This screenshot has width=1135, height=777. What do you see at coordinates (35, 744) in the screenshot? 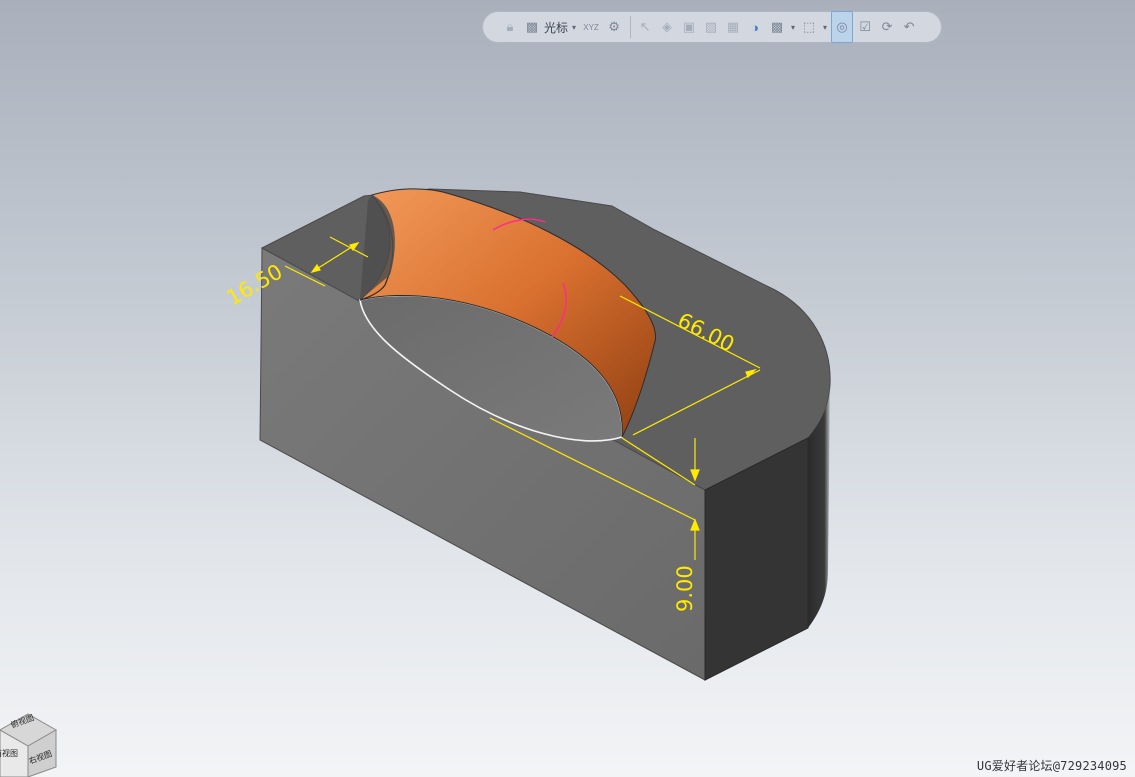
I see `view-cube: 俯视图 前视图 右视图` at bounding box center [35, 744].